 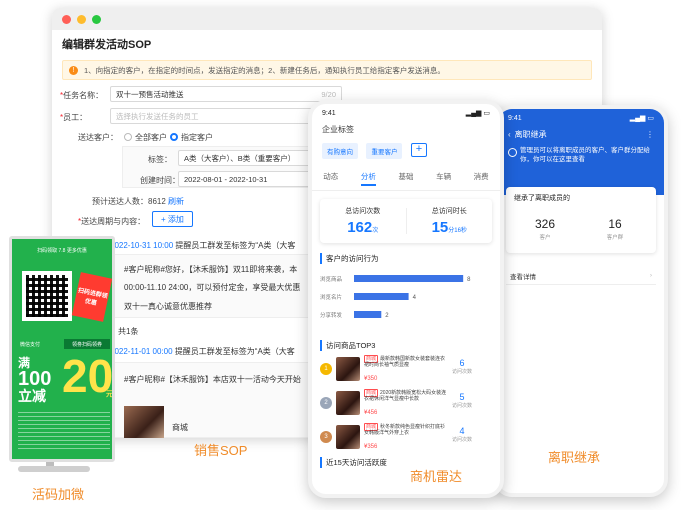 What do you see at coordinates (191, 137) in the screenshot?
I see `radio-specified-customers: 指定客户` at bounding box center [191, 137].